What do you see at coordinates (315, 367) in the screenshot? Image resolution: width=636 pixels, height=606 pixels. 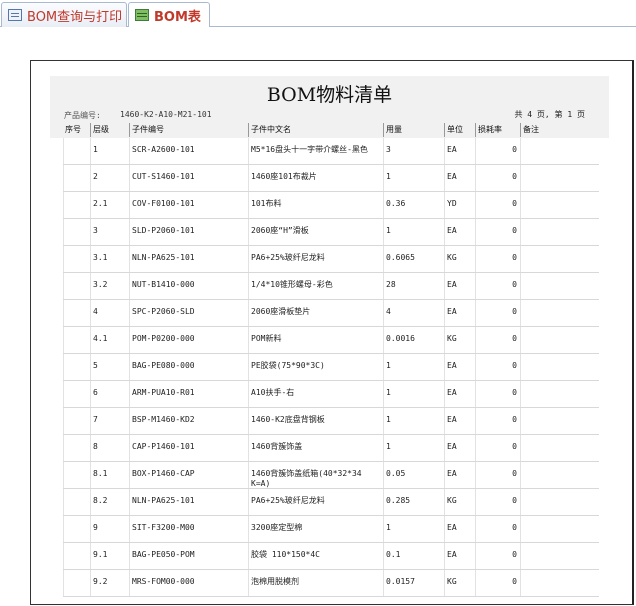 I see `cell-name: PE胶袋(75*90*3C)` at bounding box center [315, 367].